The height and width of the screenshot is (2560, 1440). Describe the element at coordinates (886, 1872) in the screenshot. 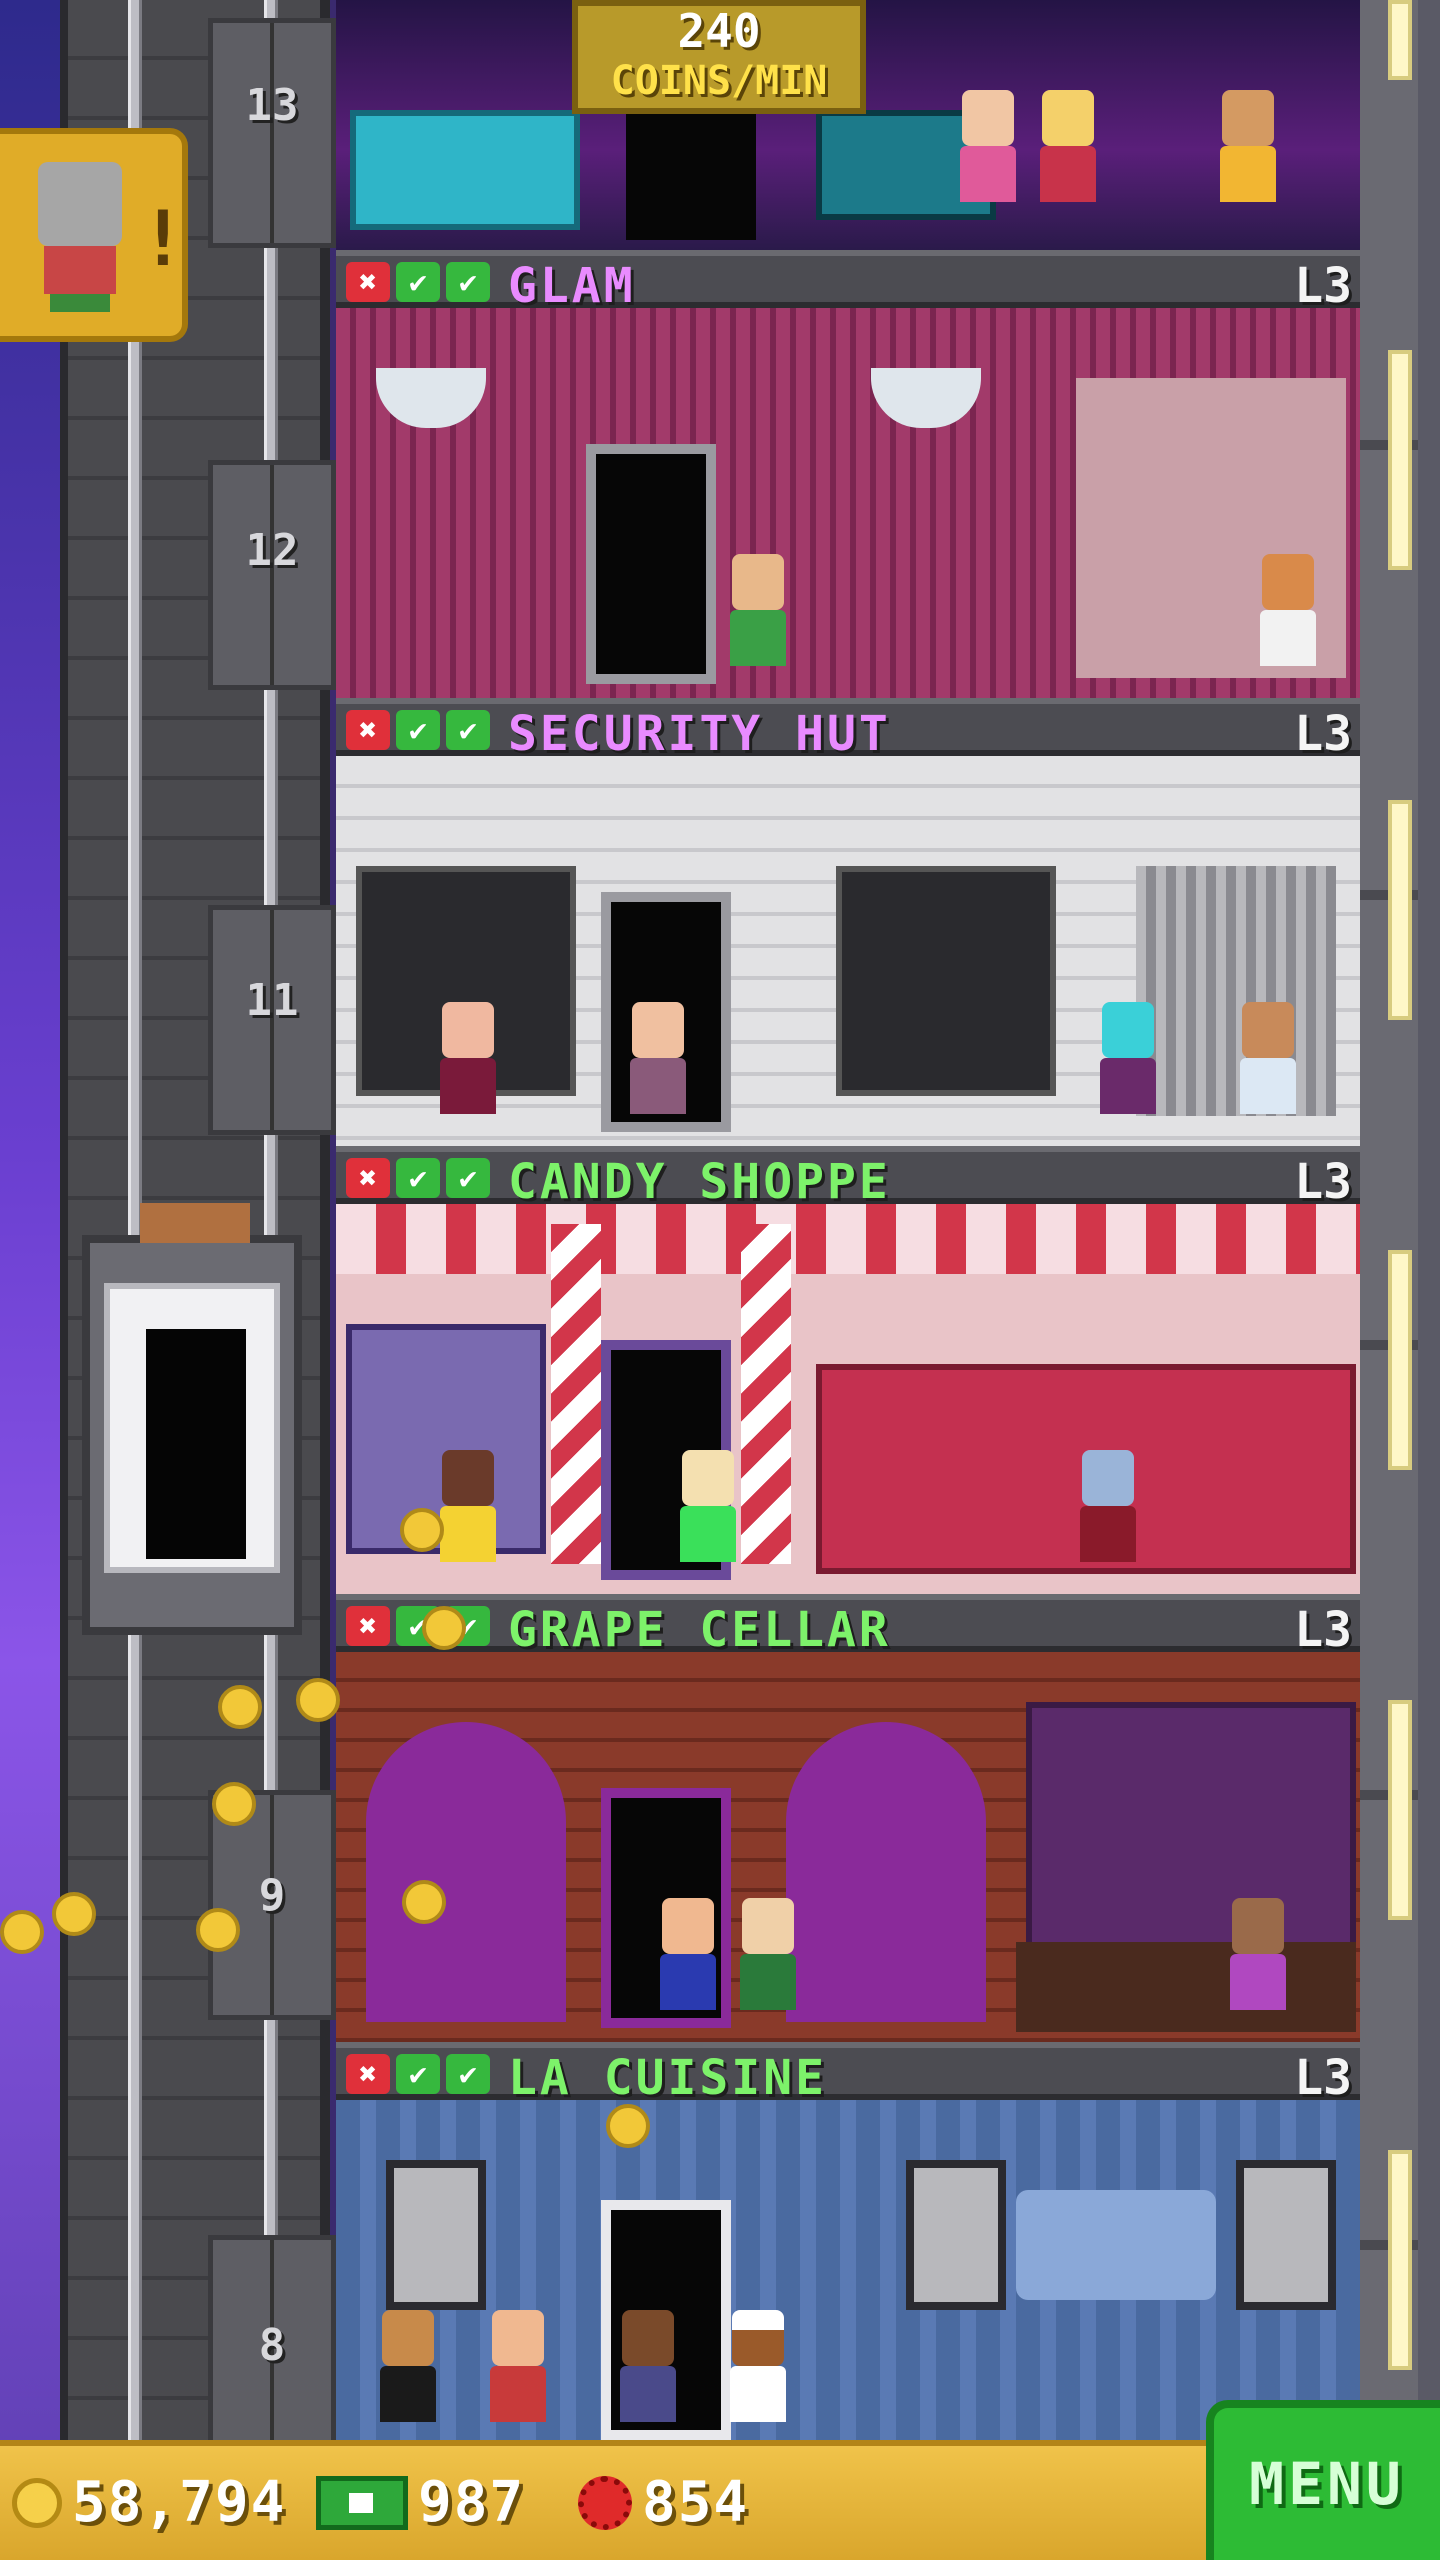

I see `wine-rack-arch` at that location.